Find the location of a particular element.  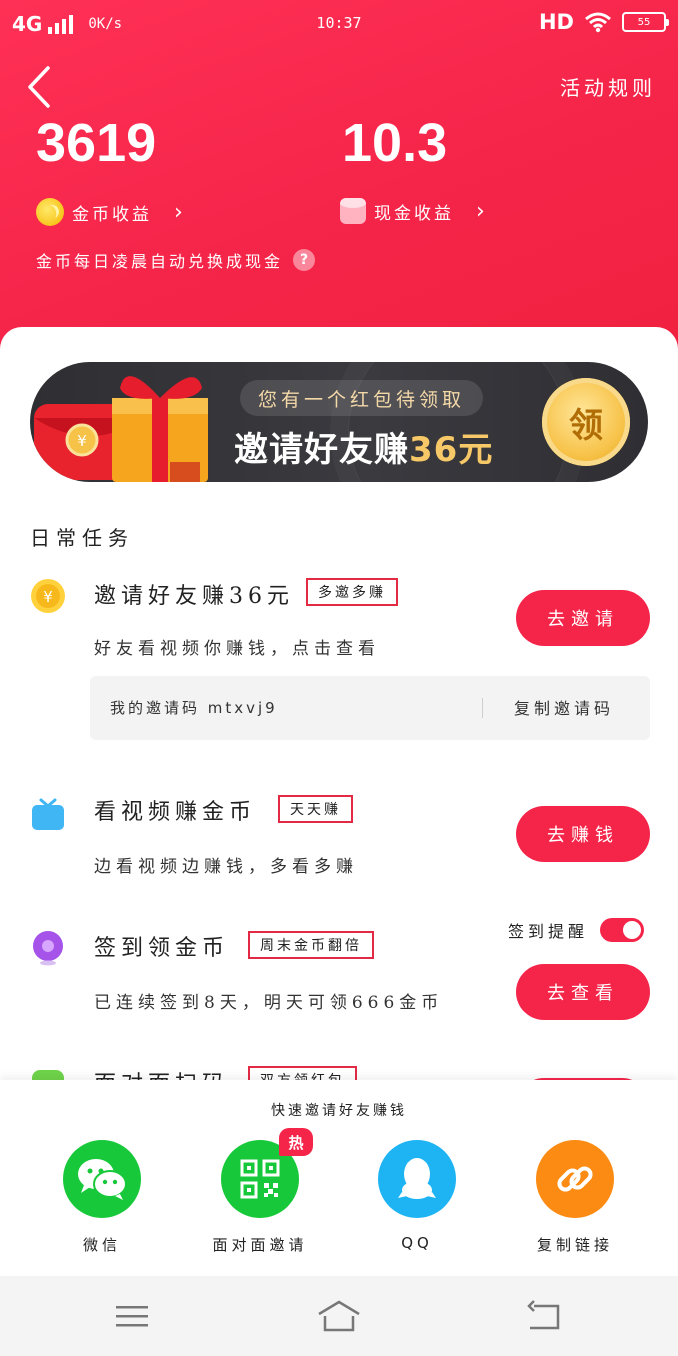

share-label: 复制链接 is located at coordinates (574, 1245).